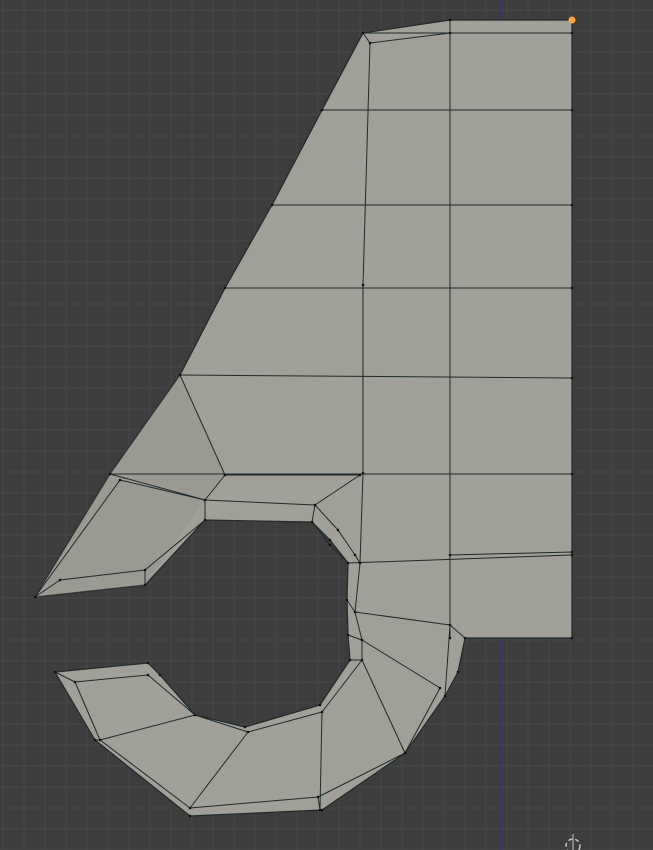  Describe the element at coordinates (573, 842) in the screenshot. I see `3d-cursor-icon` at that location.